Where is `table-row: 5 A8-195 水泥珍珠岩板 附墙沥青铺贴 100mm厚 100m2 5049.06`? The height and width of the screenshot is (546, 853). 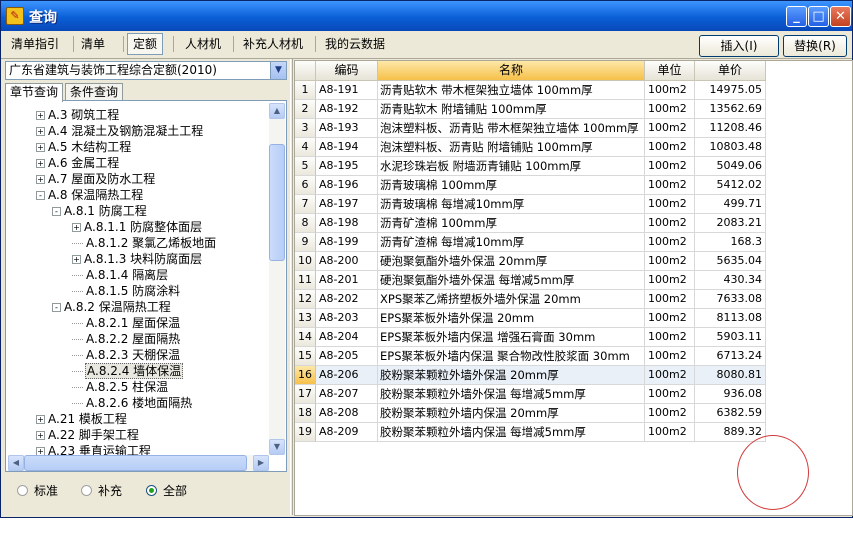
table-row: 5 A8-195 水泥珍珠岩板 附墙沥青铺贴 100mm厚 100m2 5049.06 is located at coordinates (530, 166).